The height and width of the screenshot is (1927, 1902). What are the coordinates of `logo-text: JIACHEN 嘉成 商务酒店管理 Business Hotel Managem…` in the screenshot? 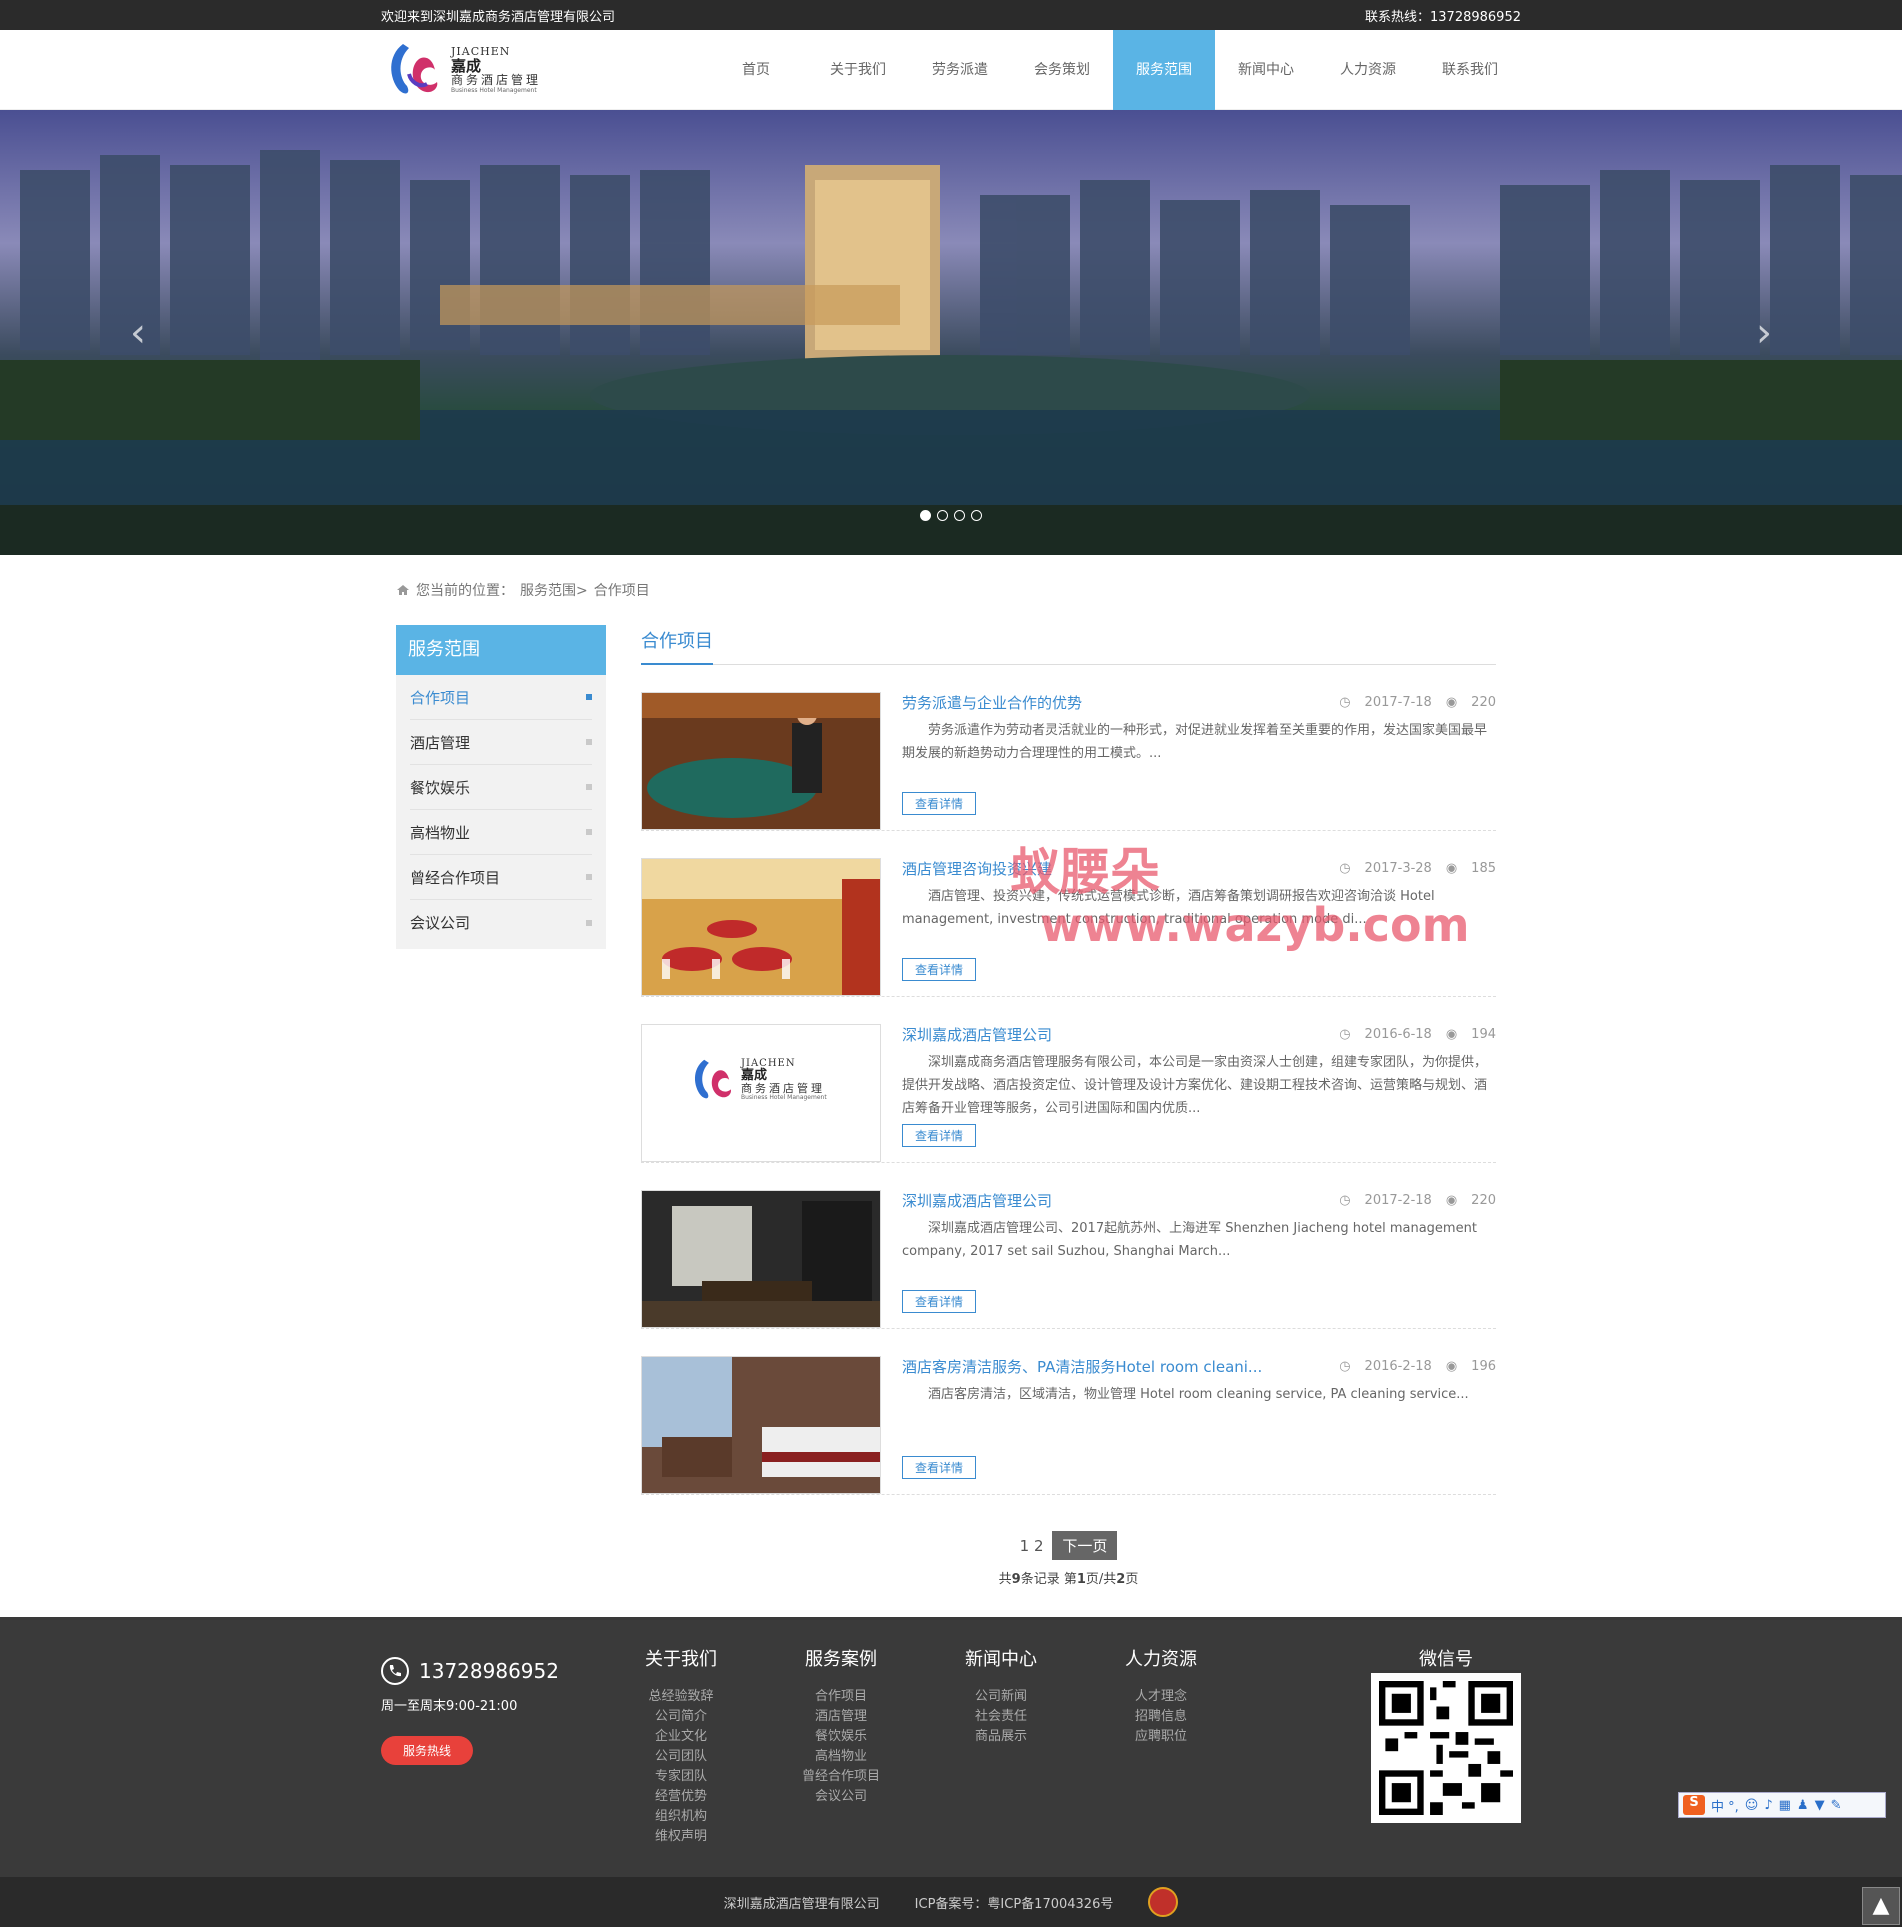 It's located at (496, 69).